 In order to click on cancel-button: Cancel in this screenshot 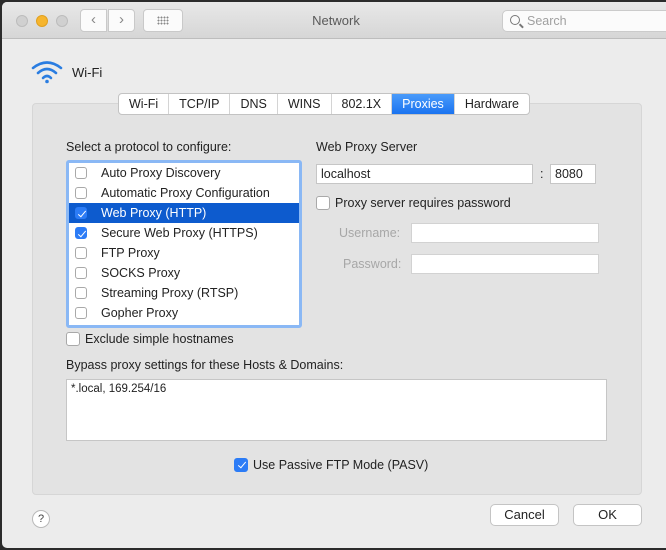, I will do `click(524, 515)`.